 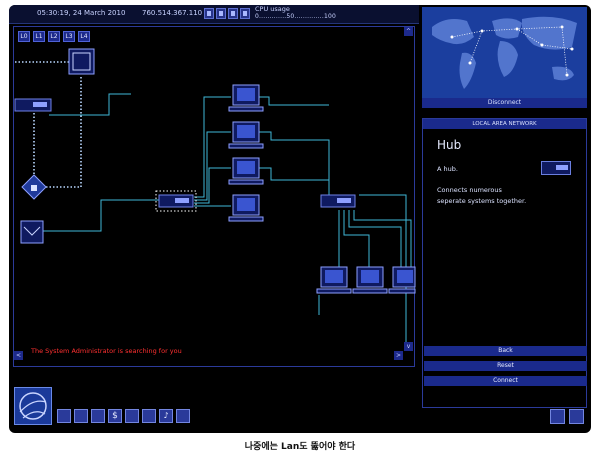 I want to click on trace-route, so click(x=48, y=124).